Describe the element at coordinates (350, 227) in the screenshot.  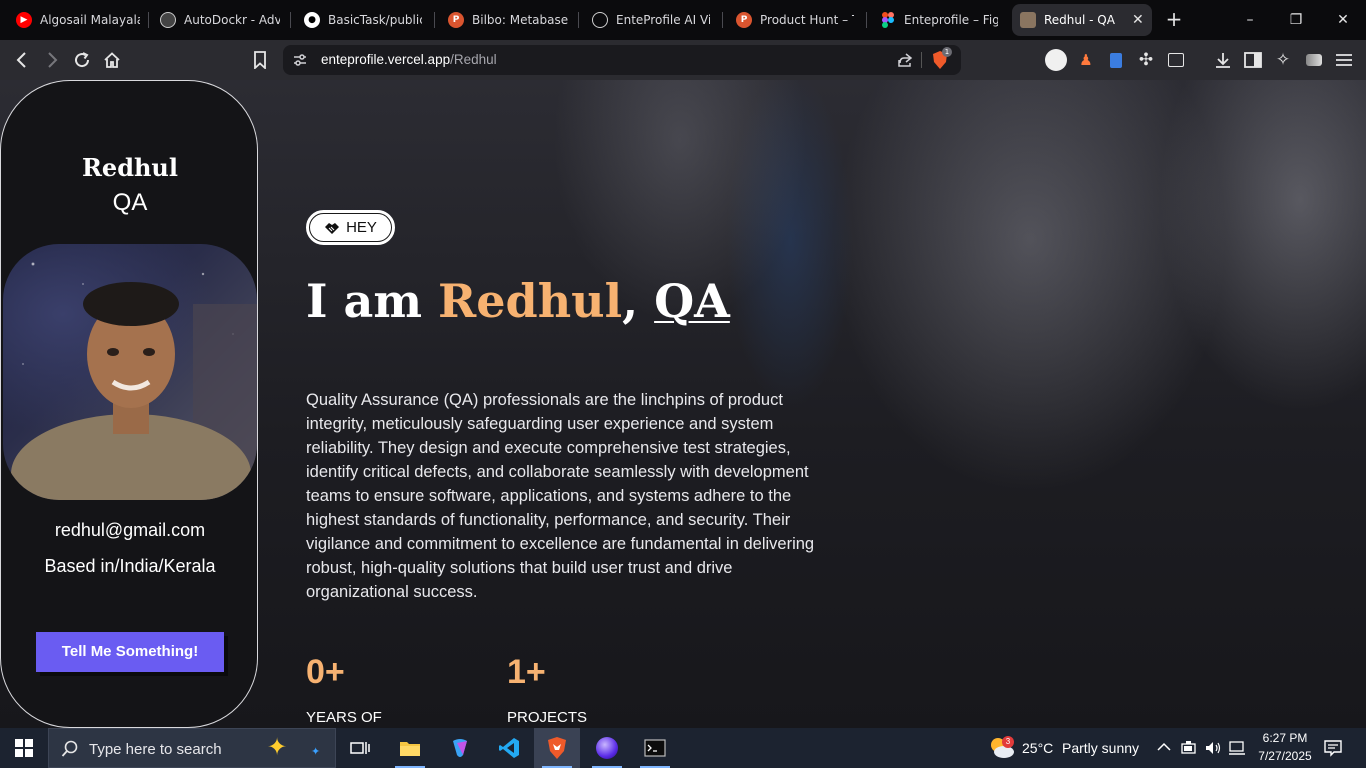
I see `hey-badge: HEY` at that location.